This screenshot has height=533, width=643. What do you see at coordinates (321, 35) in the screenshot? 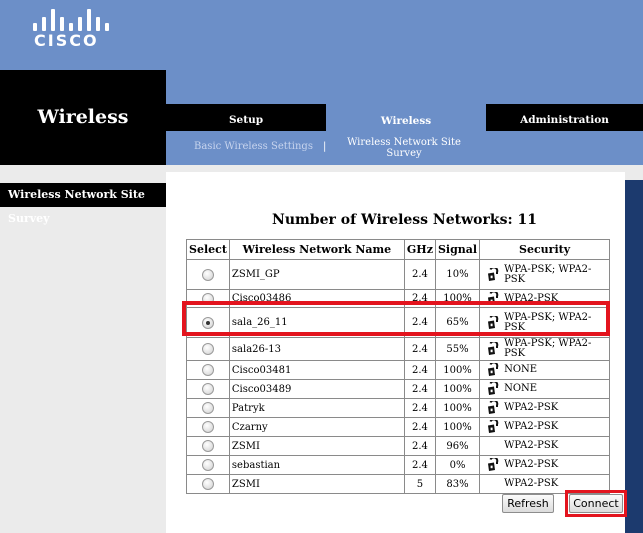
I see `header-bar: CISCO` at bounding box center [321, 35].